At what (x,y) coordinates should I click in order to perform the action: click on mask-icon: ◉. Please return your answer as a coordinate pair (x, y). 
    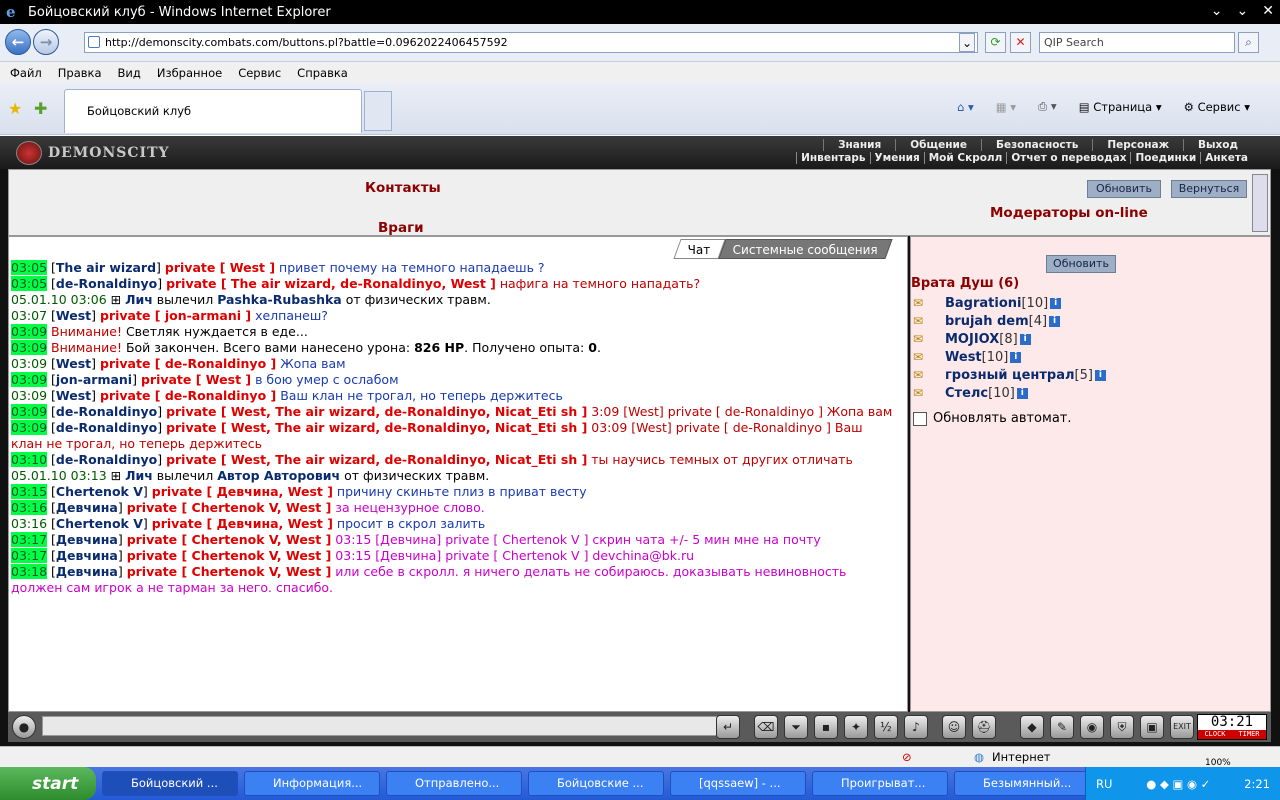
    Looking at the image, I should click on (1092, 727).